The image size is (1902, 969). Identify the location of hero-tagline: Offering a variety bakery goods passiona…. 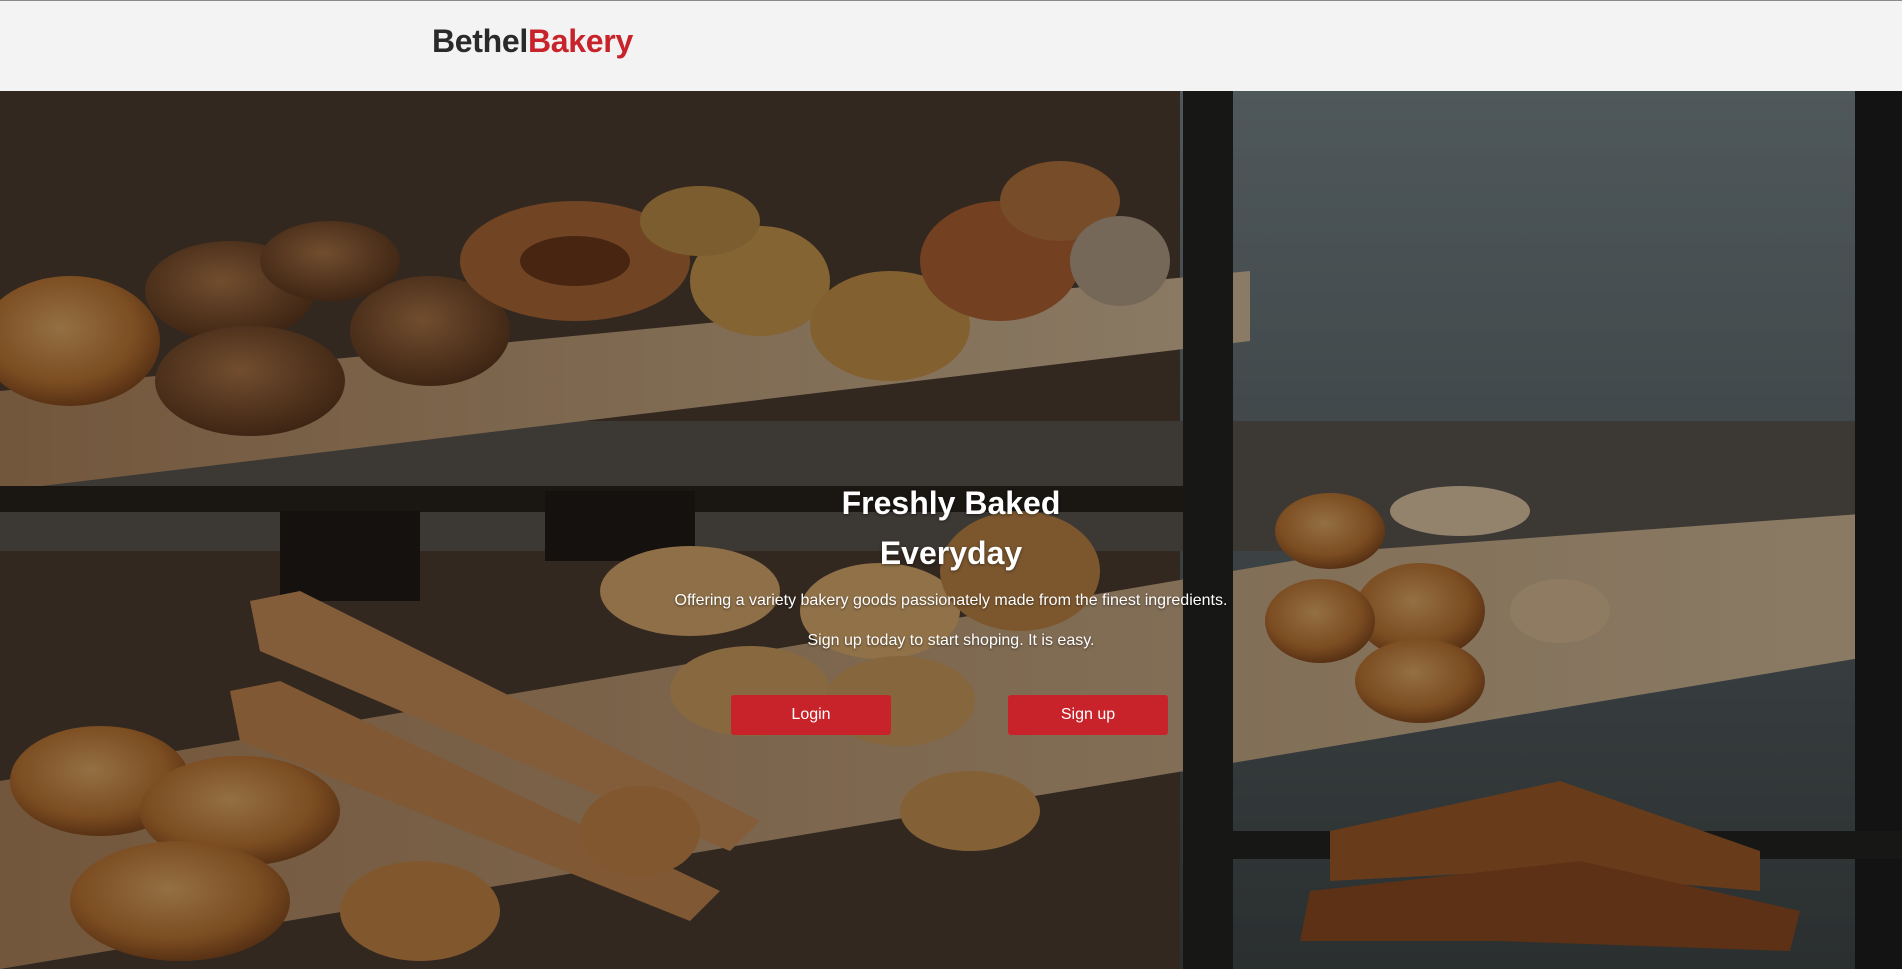
(951, 600).